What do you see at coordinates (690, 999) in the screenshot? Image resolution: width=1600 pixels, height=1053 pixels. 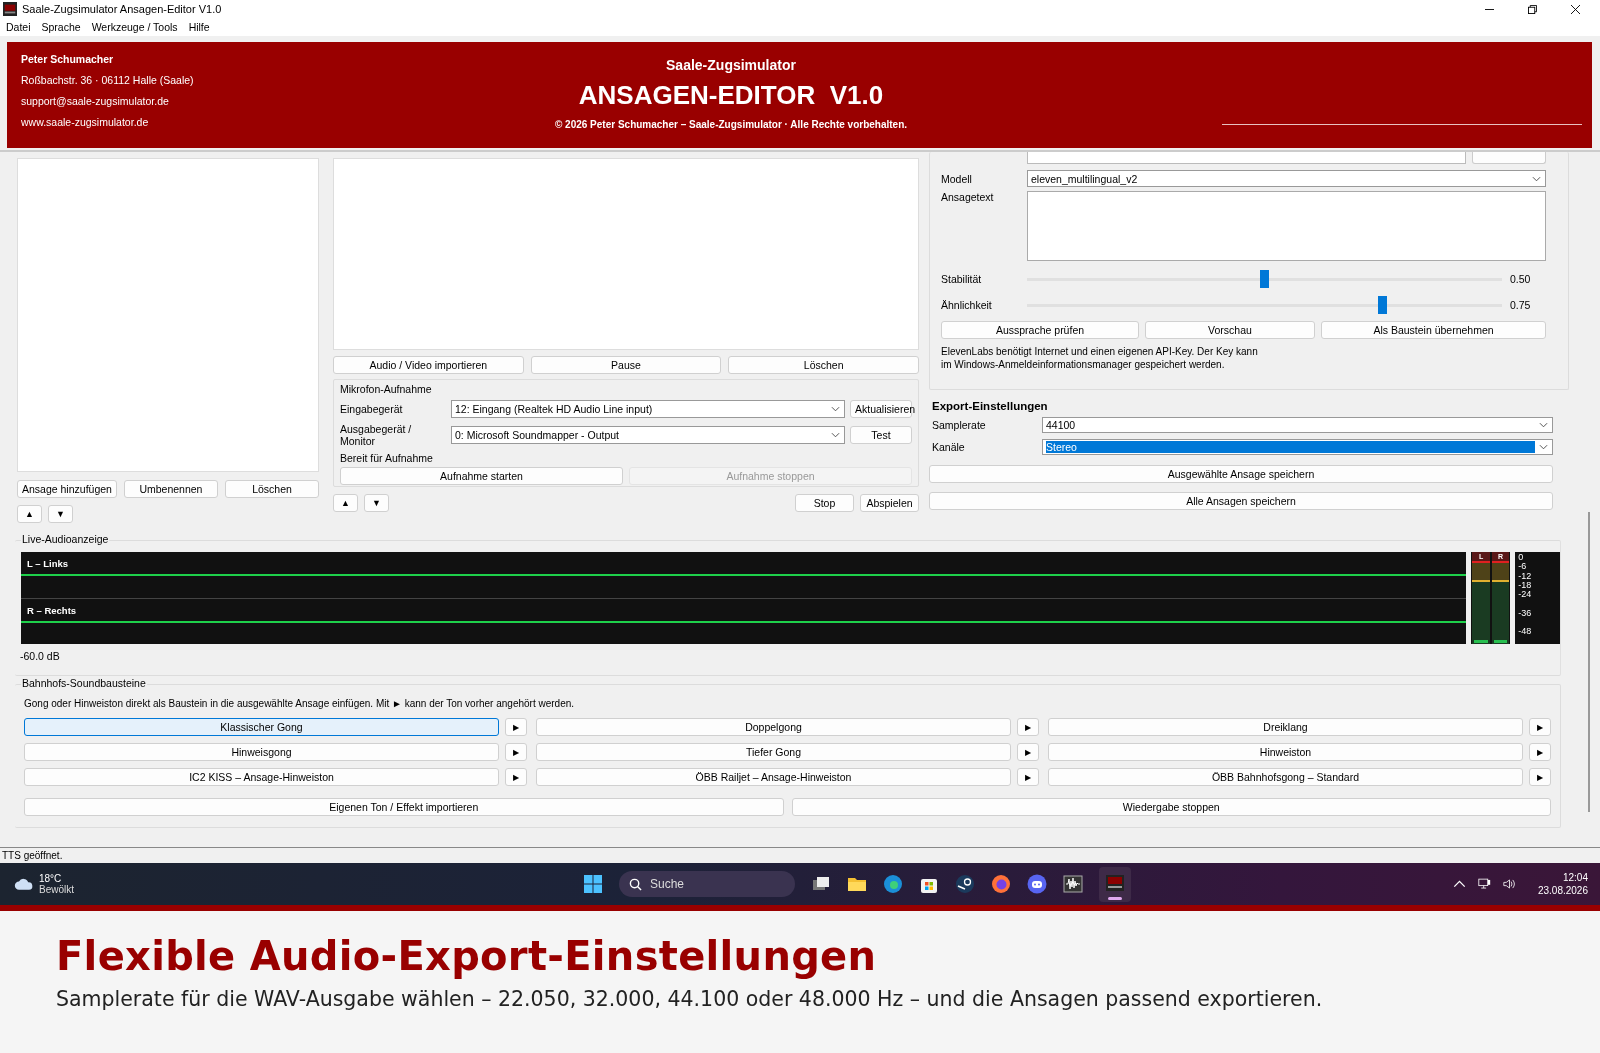 I see `caption-text: Samplerate für die WAV-Ausgabe wählen – 22.050, 32.000, 44.100 oder 48.000 Hz – und die Ansagen passend exportieren.` at bounding box center [690, 999].